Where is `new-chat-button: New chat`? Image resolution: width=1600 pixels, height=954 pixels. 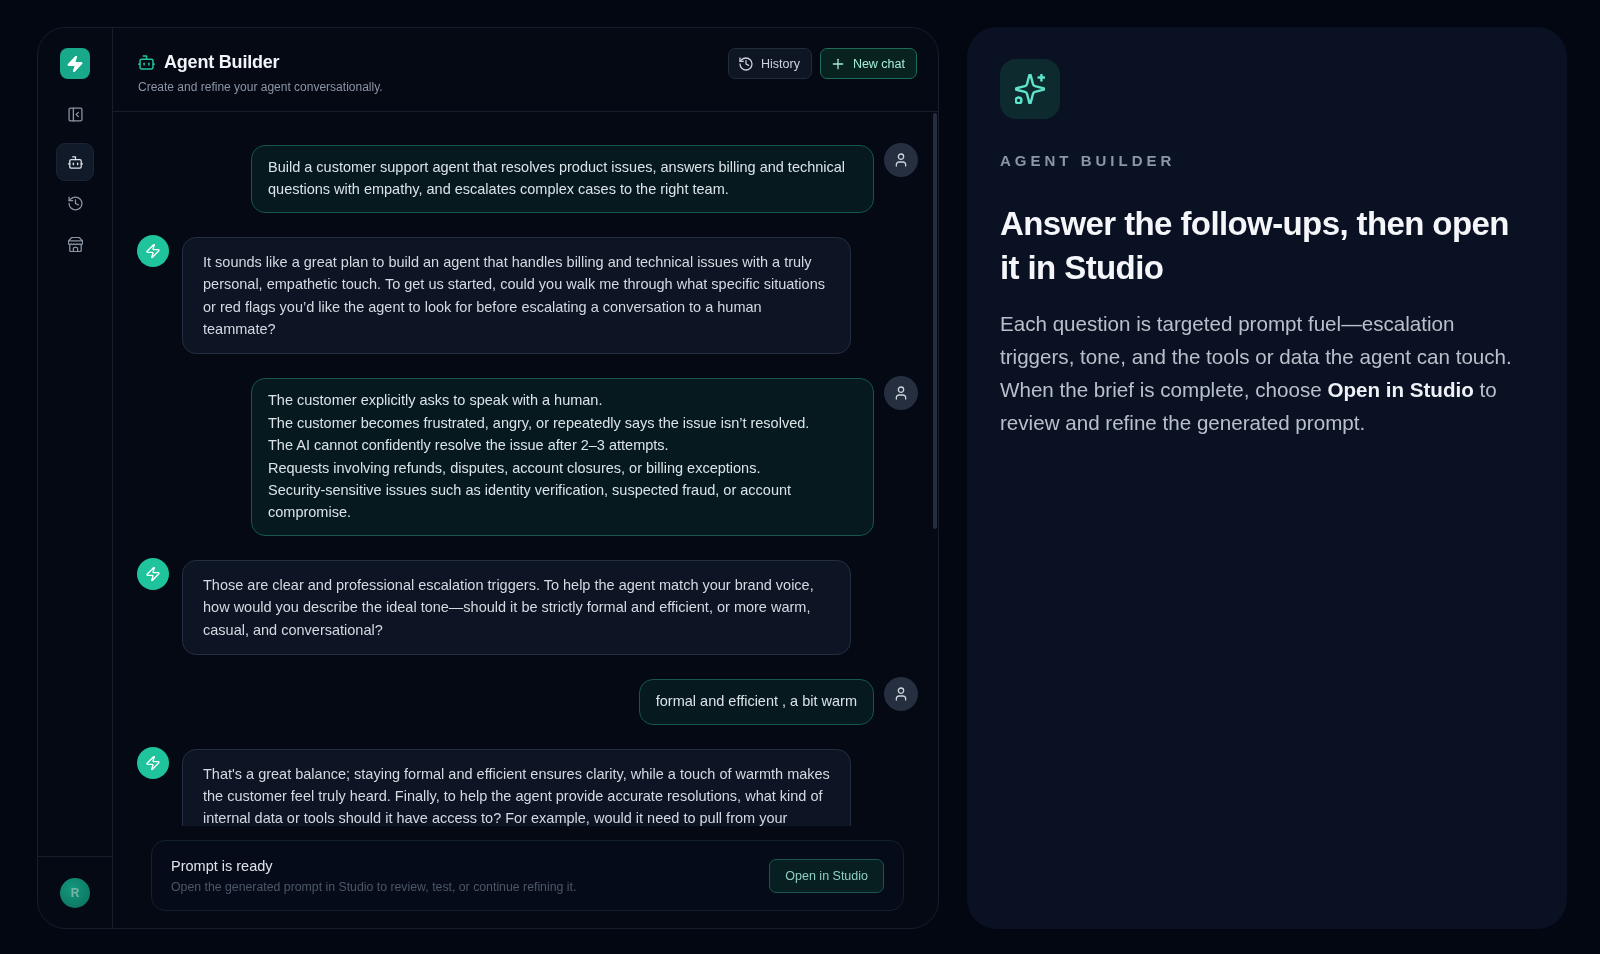
new-chat-button: New chat is located at coordinates (868, 63).